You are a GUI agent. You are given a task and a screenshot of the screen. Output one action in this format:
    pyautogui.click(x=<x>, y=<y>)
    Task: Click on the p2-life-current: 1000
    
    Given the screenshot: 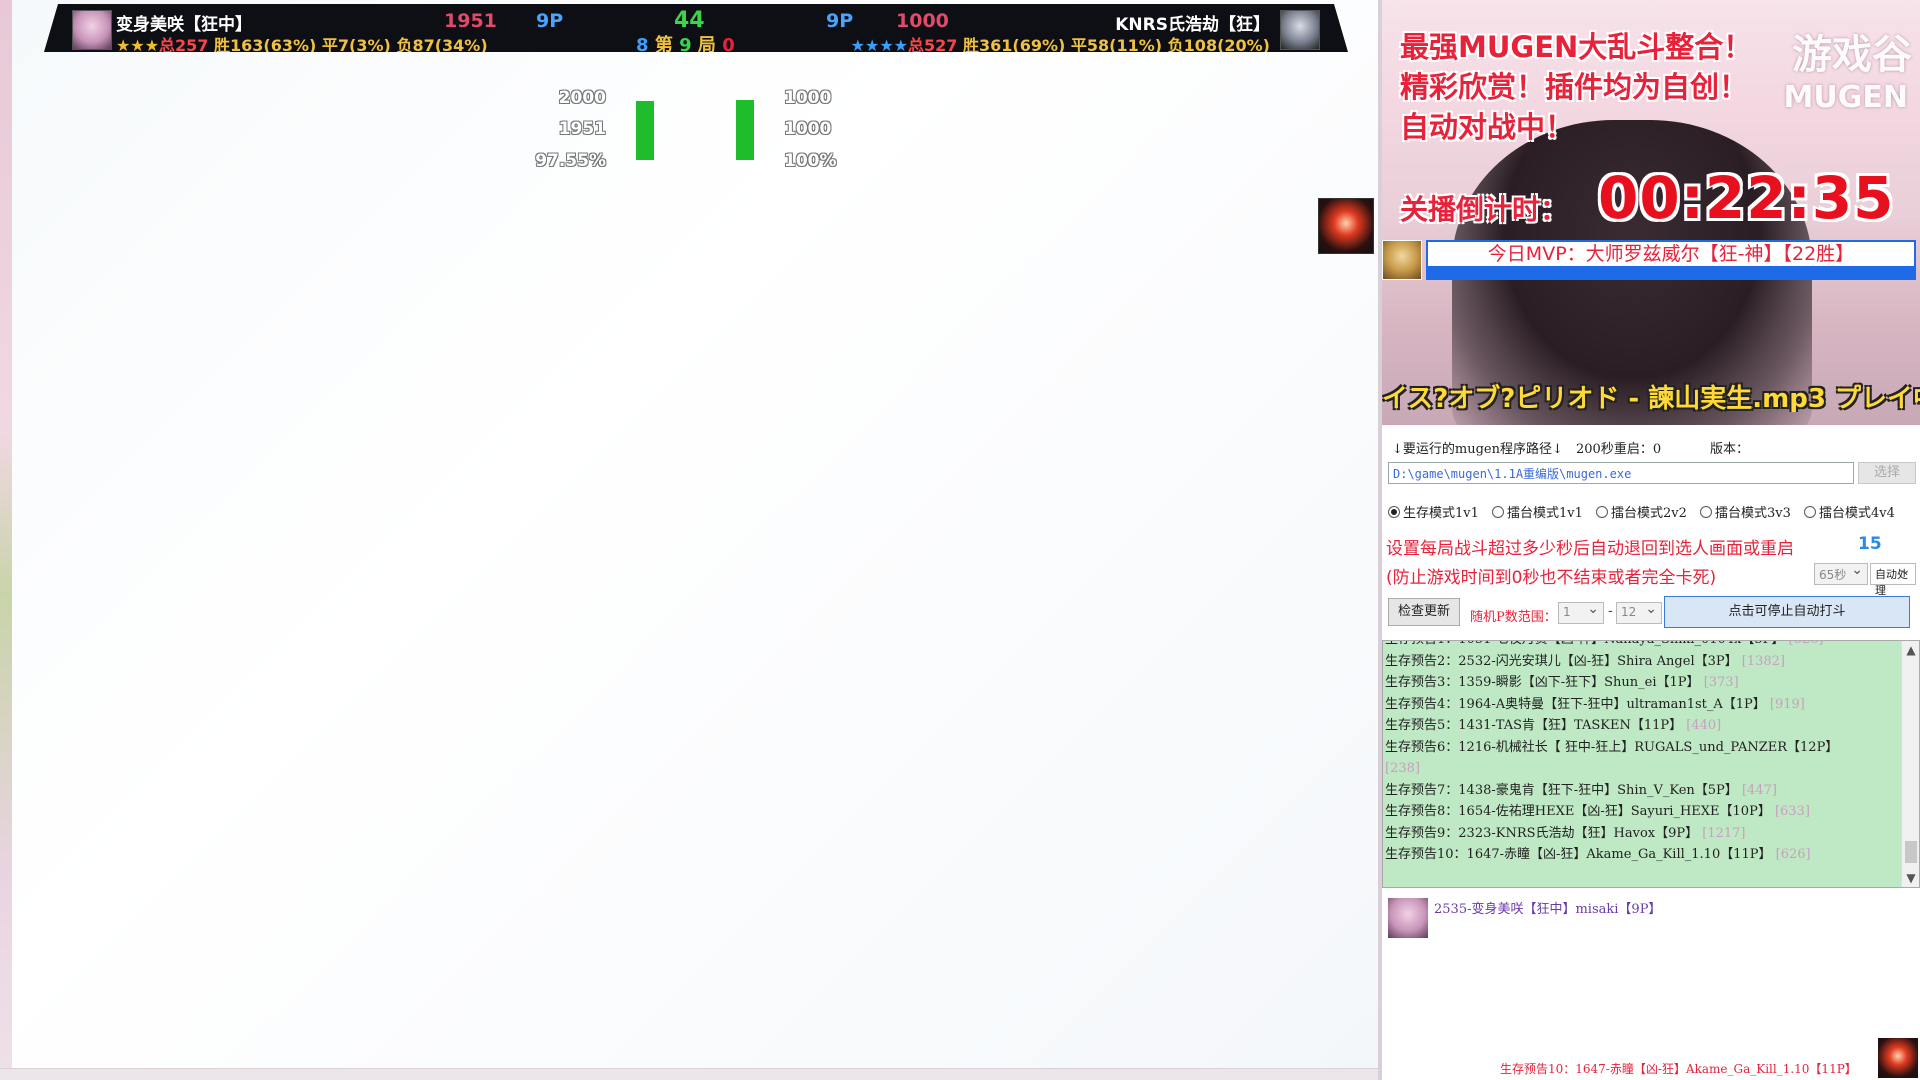 What is the action you would take?
    pyautogui.click(x=808, y=129)
    